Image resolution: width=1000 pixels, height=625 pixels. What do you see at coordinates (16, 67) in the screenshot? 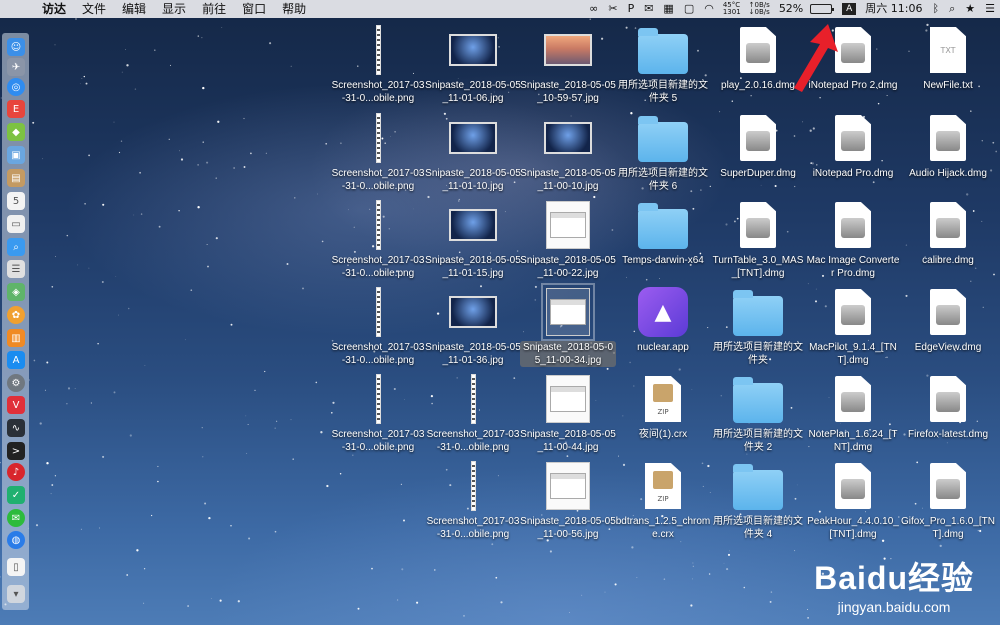
I see `launchpad-icon: ✈` at bounding box center [16, 67].